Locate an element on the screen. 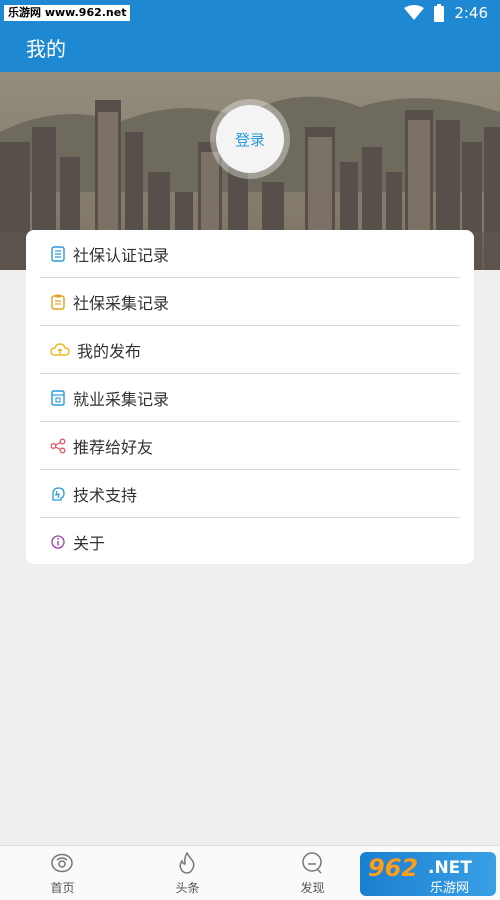  watermark-text: 乐游网 www.962.net is located at coordinates (67, 13).